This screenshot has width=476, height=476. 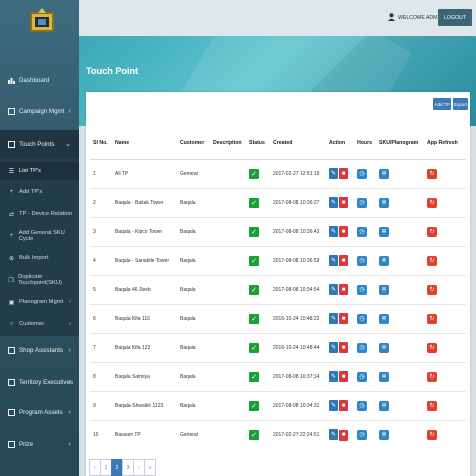 What do you see at coordinates (39, 302) in the screenshot?
I see `submenu-planogram-mgmt: ▣ Planogram Mgmt ‹` at bounding box center [39, 302].